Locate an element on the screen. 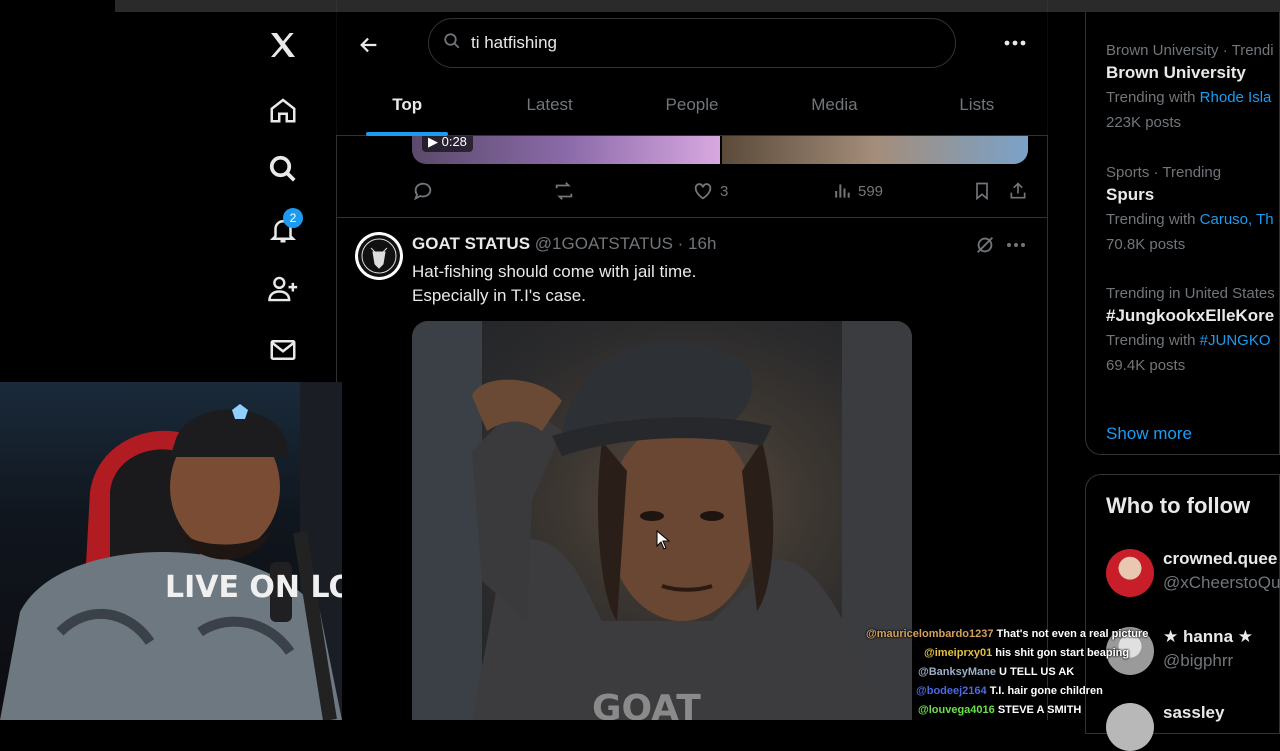 The width and height of the screenshot is (1280, 751). tweet-divider is located at coordinates (692, 217).